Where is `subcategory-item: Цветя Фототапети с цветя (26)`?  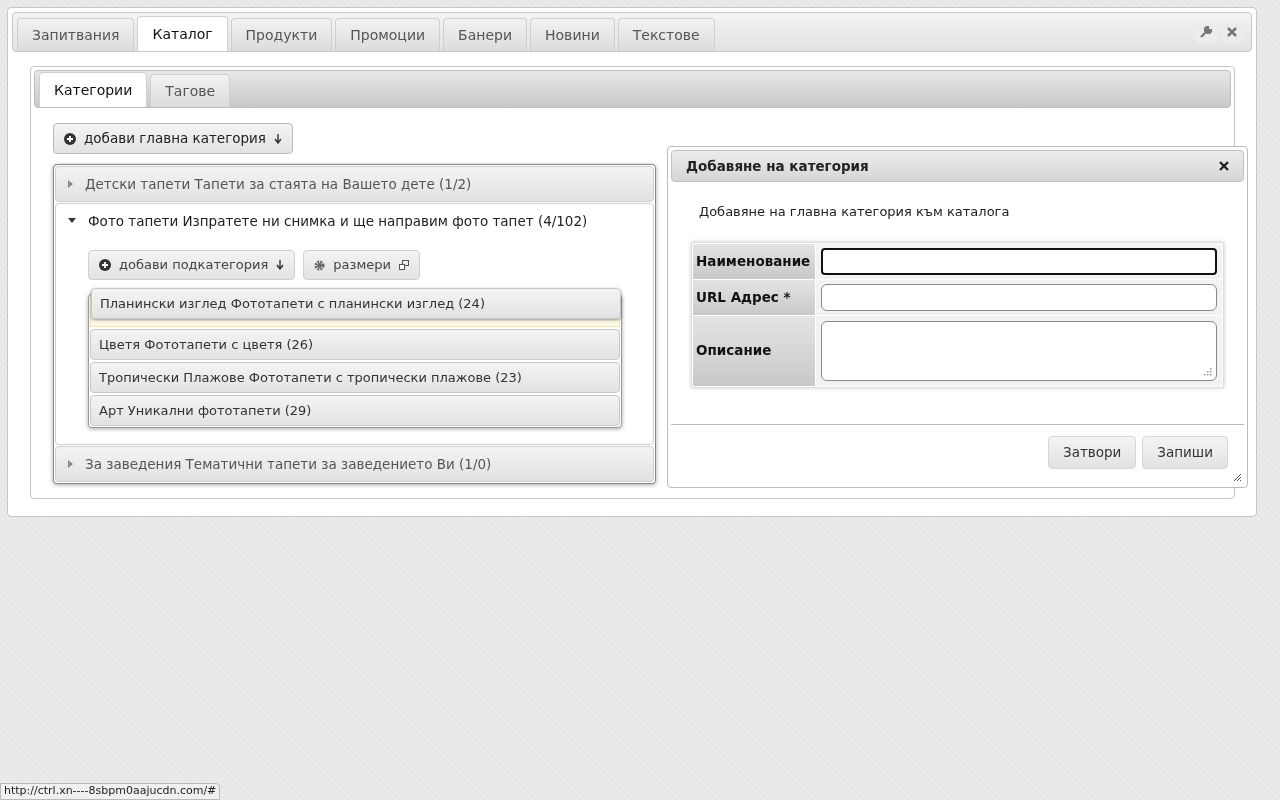 subcategory-item: Цветя Фототапети с цветя (26) is located at coordinates (355, 344).